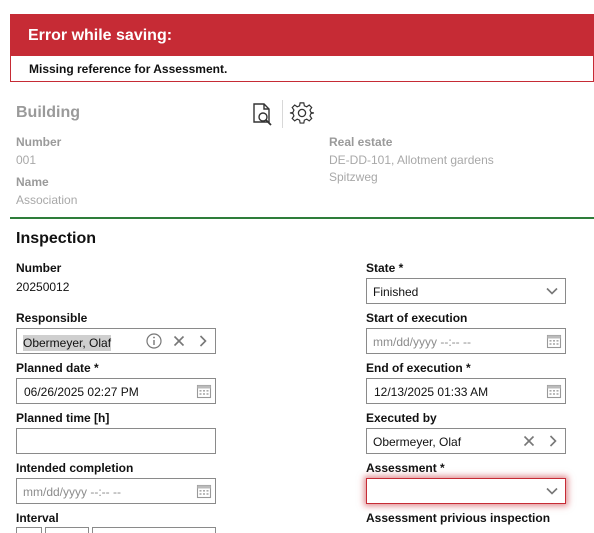 The height and width of the screenshot is (533, 594). I want to click on building-name-label: Name, so click(32, 182).